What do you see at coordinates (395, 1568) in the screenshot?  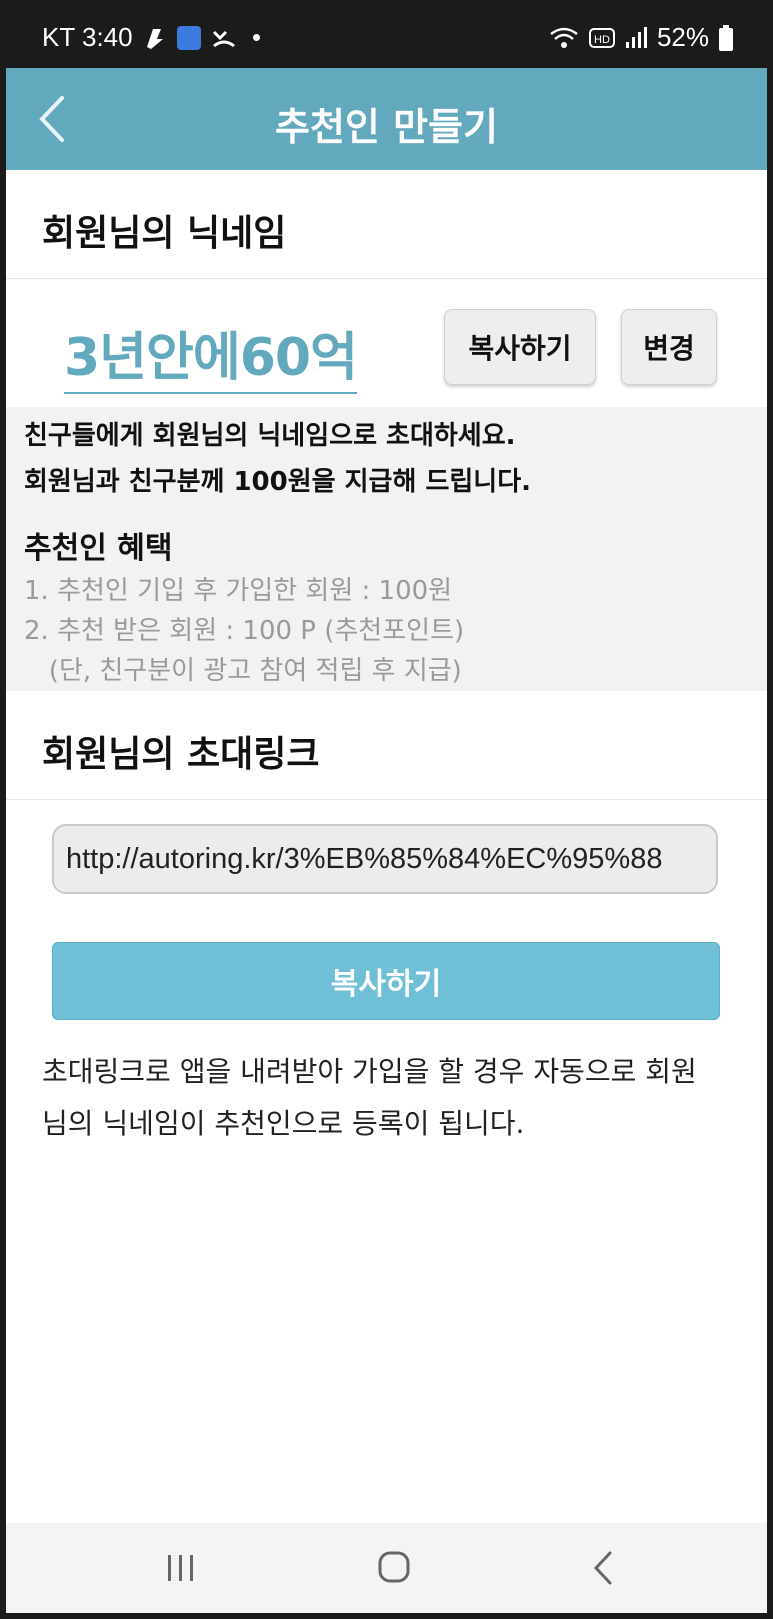 I see `home-icon` at bounding box center [395, 1568].